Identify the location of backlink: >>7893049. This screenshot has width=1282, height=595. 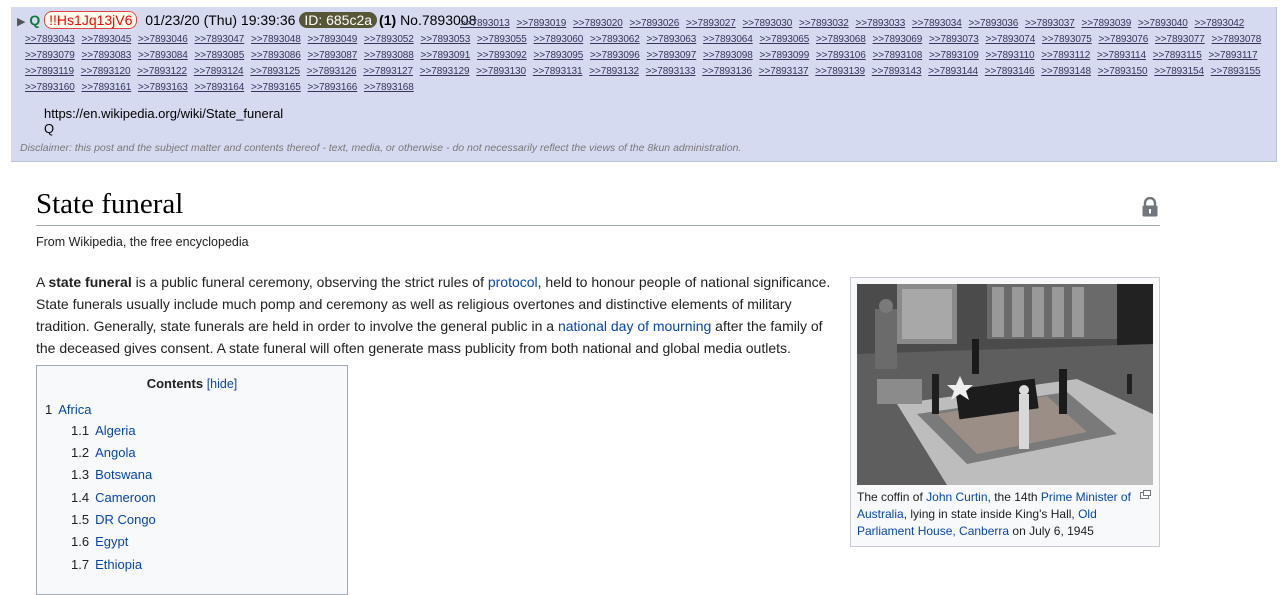
(333, 39).